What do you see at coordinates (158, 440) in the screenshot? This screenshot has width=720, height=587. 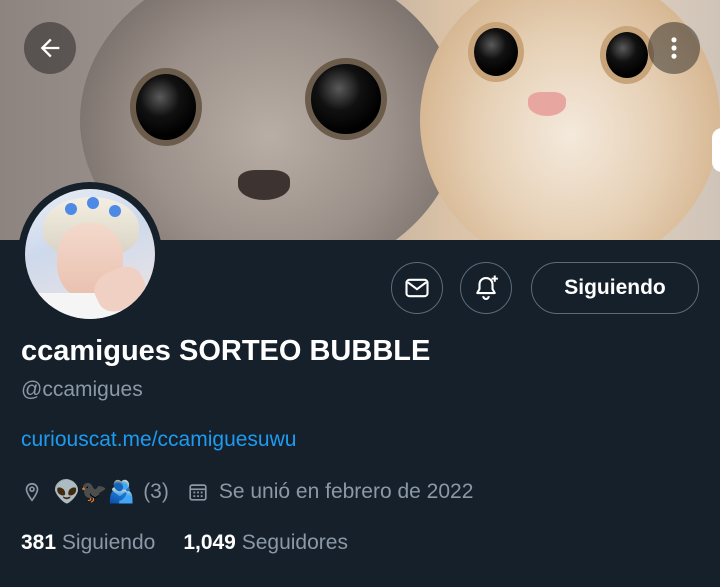 I see `profile-link: curiouscat.me/ccamiguesuwu` at bounding box center [158, 440].